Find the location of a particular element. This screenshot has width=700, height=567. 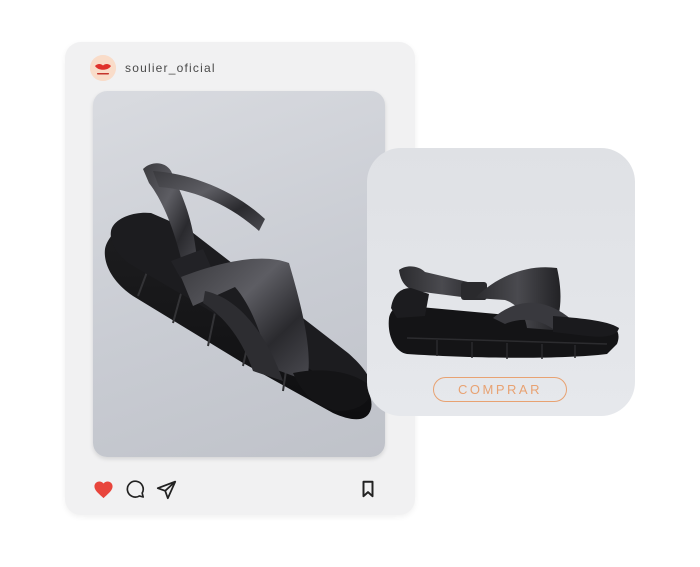

comment-button is located at coordinates (135, 489).